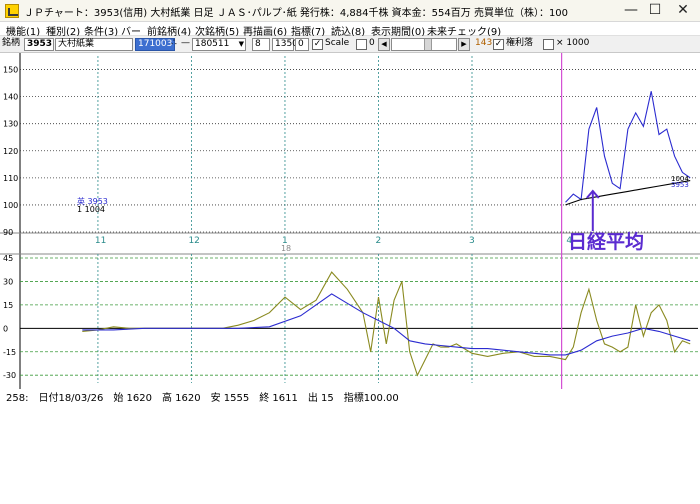 The height and width of the screenshot is (504, 700). What do you see at coordinates (261, 44) in the screenshot?
I see `period-input: 8` at bounding box center [261, 44].